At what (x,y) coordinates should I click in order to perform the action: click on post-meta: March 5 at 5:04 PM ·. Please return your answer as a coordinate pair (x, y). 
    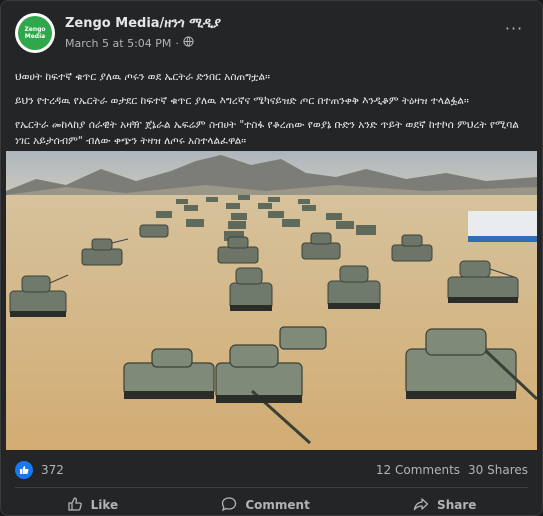
    Looking at the image, I should click on (129, 43).